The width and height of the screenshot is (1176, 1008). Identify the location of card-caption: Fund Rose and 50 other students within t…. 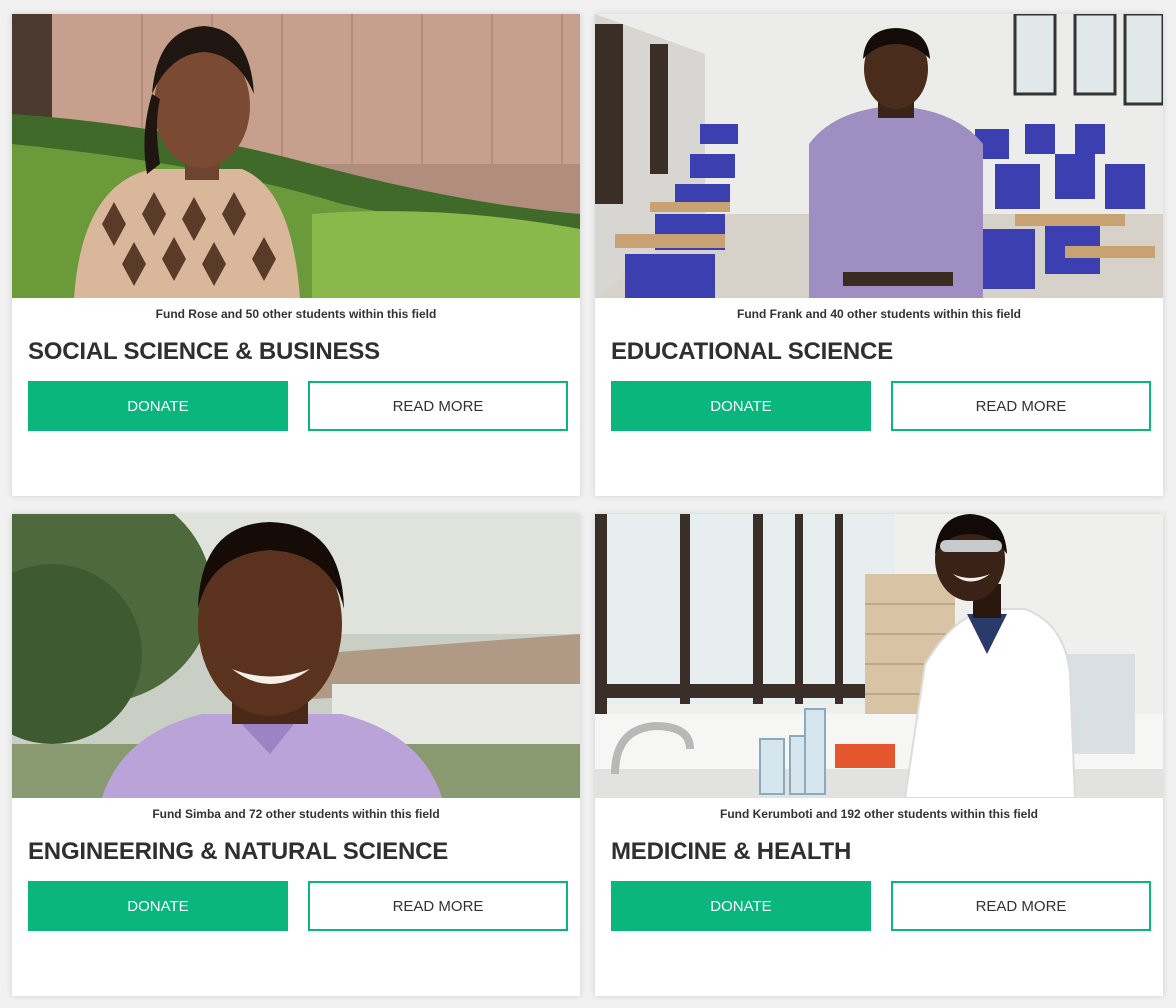
(296, 314).